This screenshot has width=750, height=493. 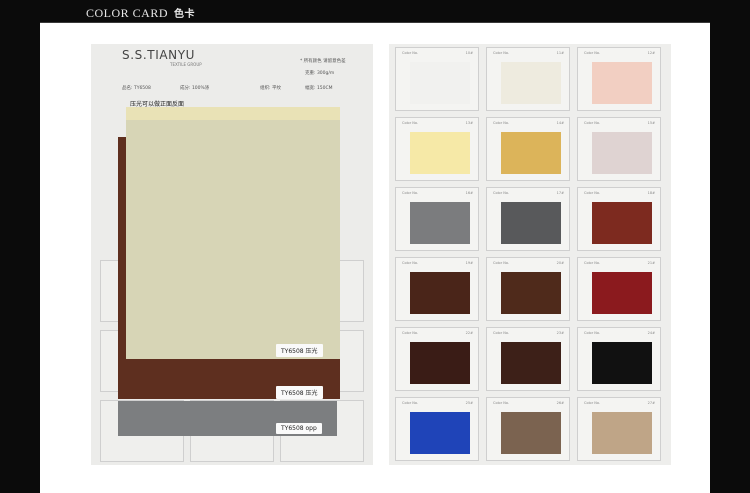 I want to click on cell-number: 14#, so click(x=560, y=123).